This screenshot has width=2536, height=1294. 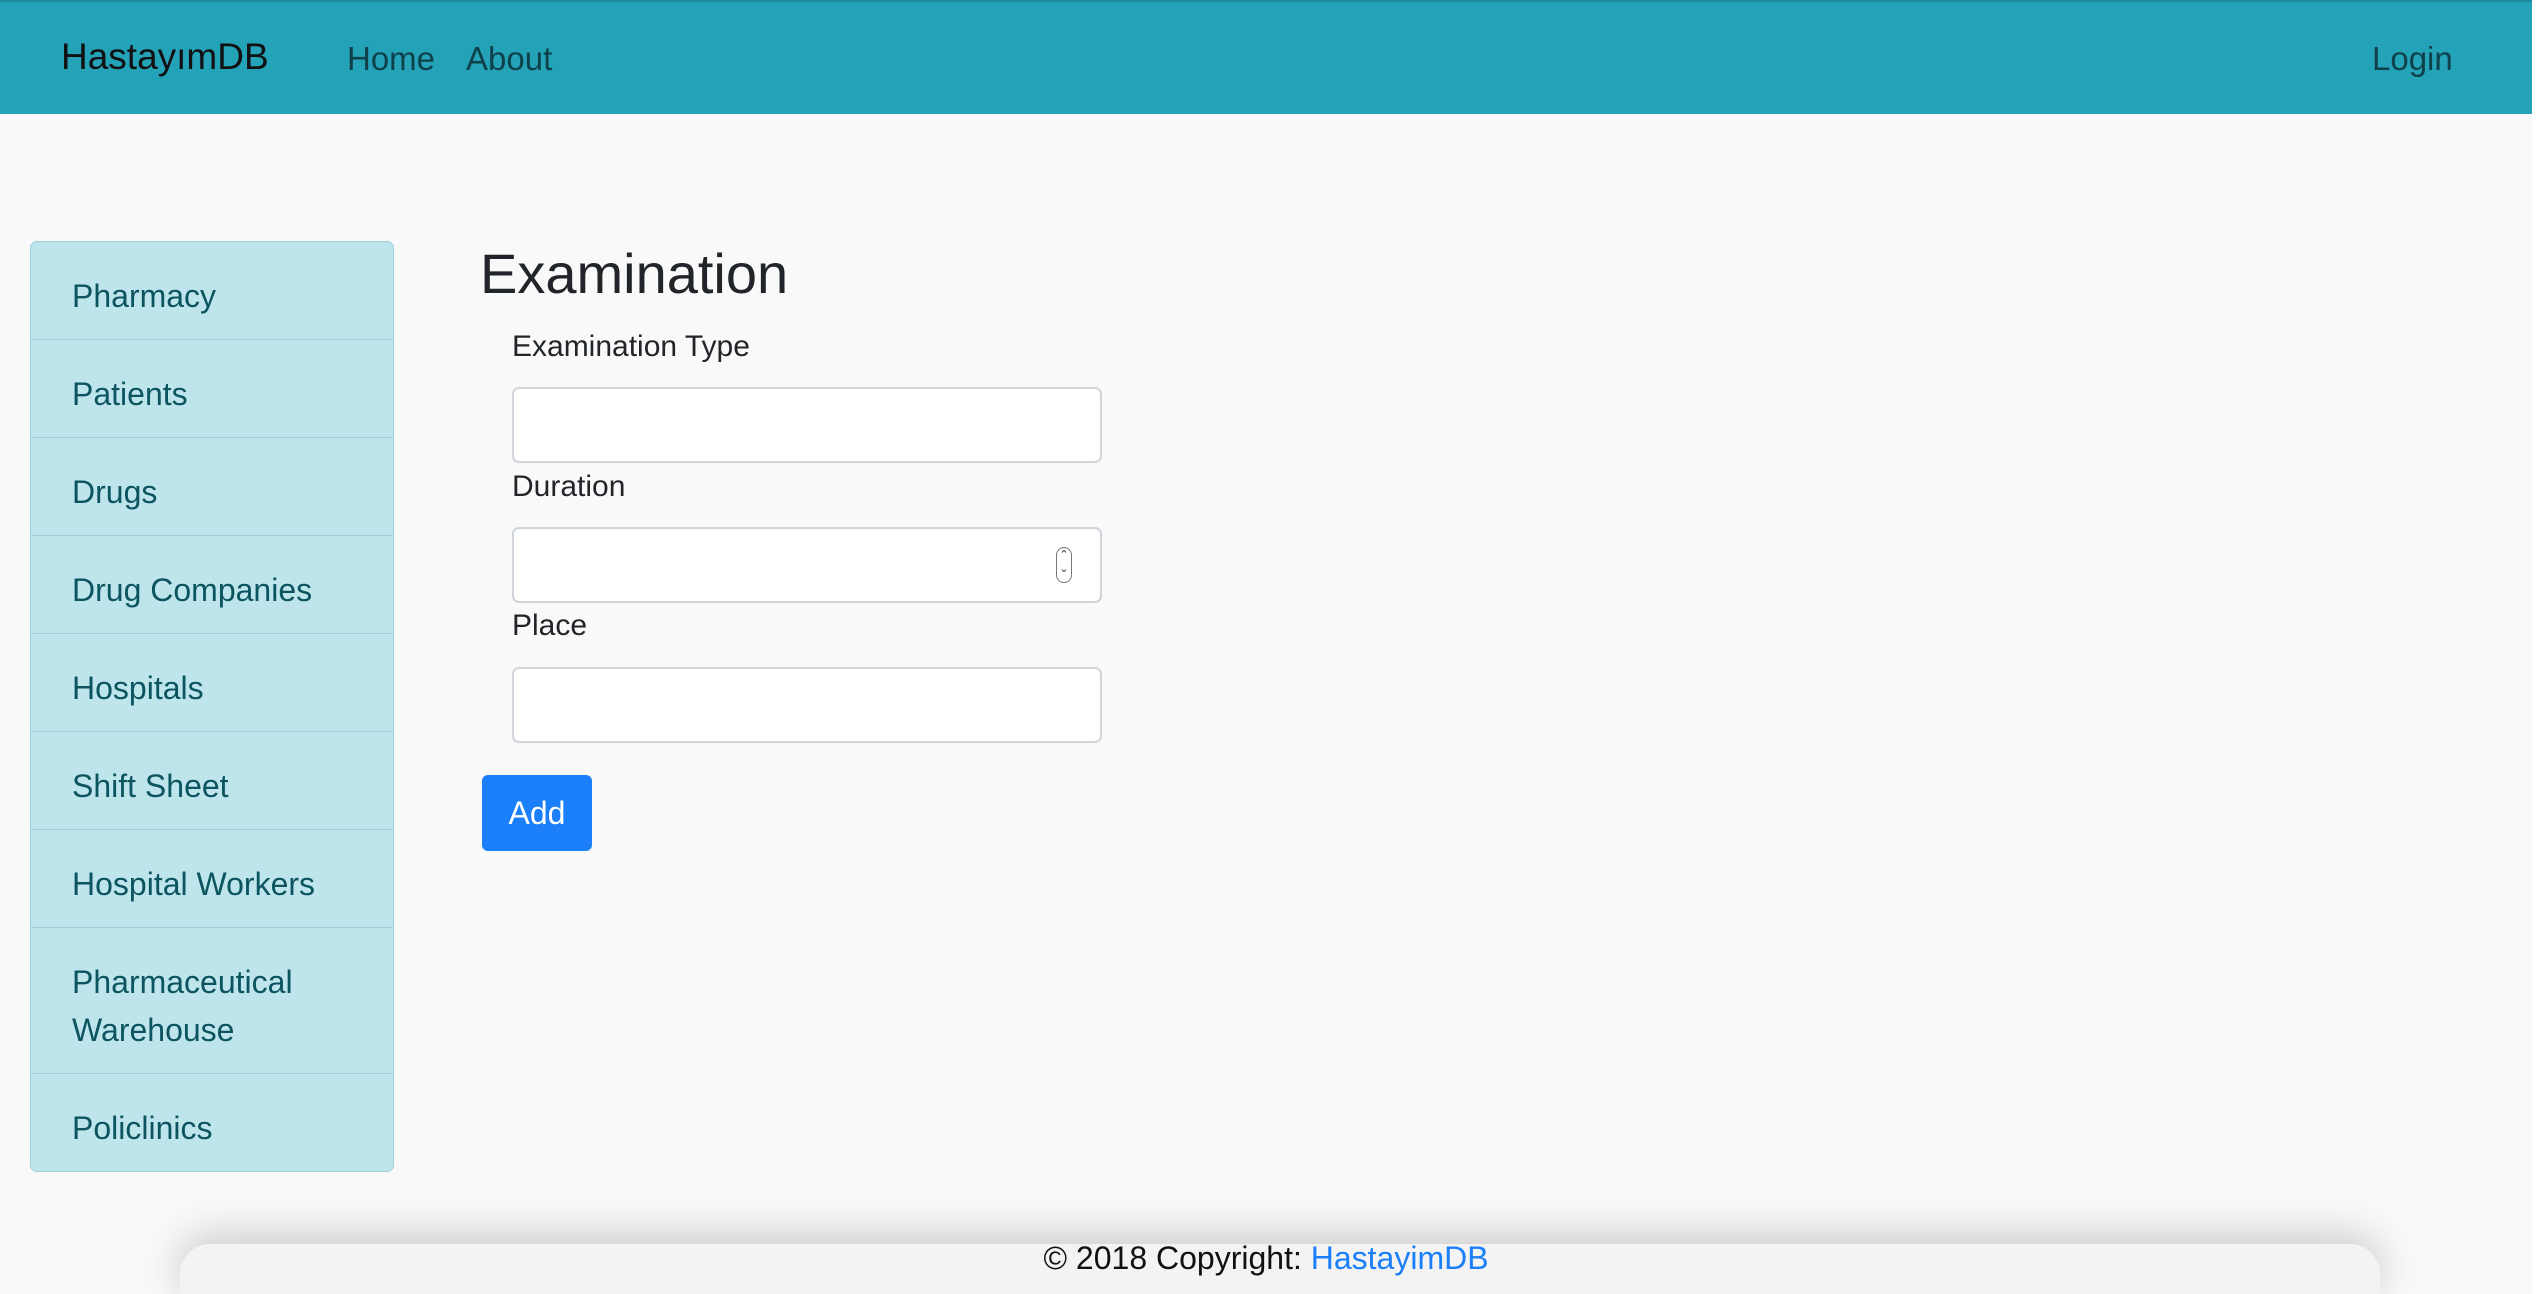 I want to click on brand-logo: HastayımDB, so click(x=165, y=57).